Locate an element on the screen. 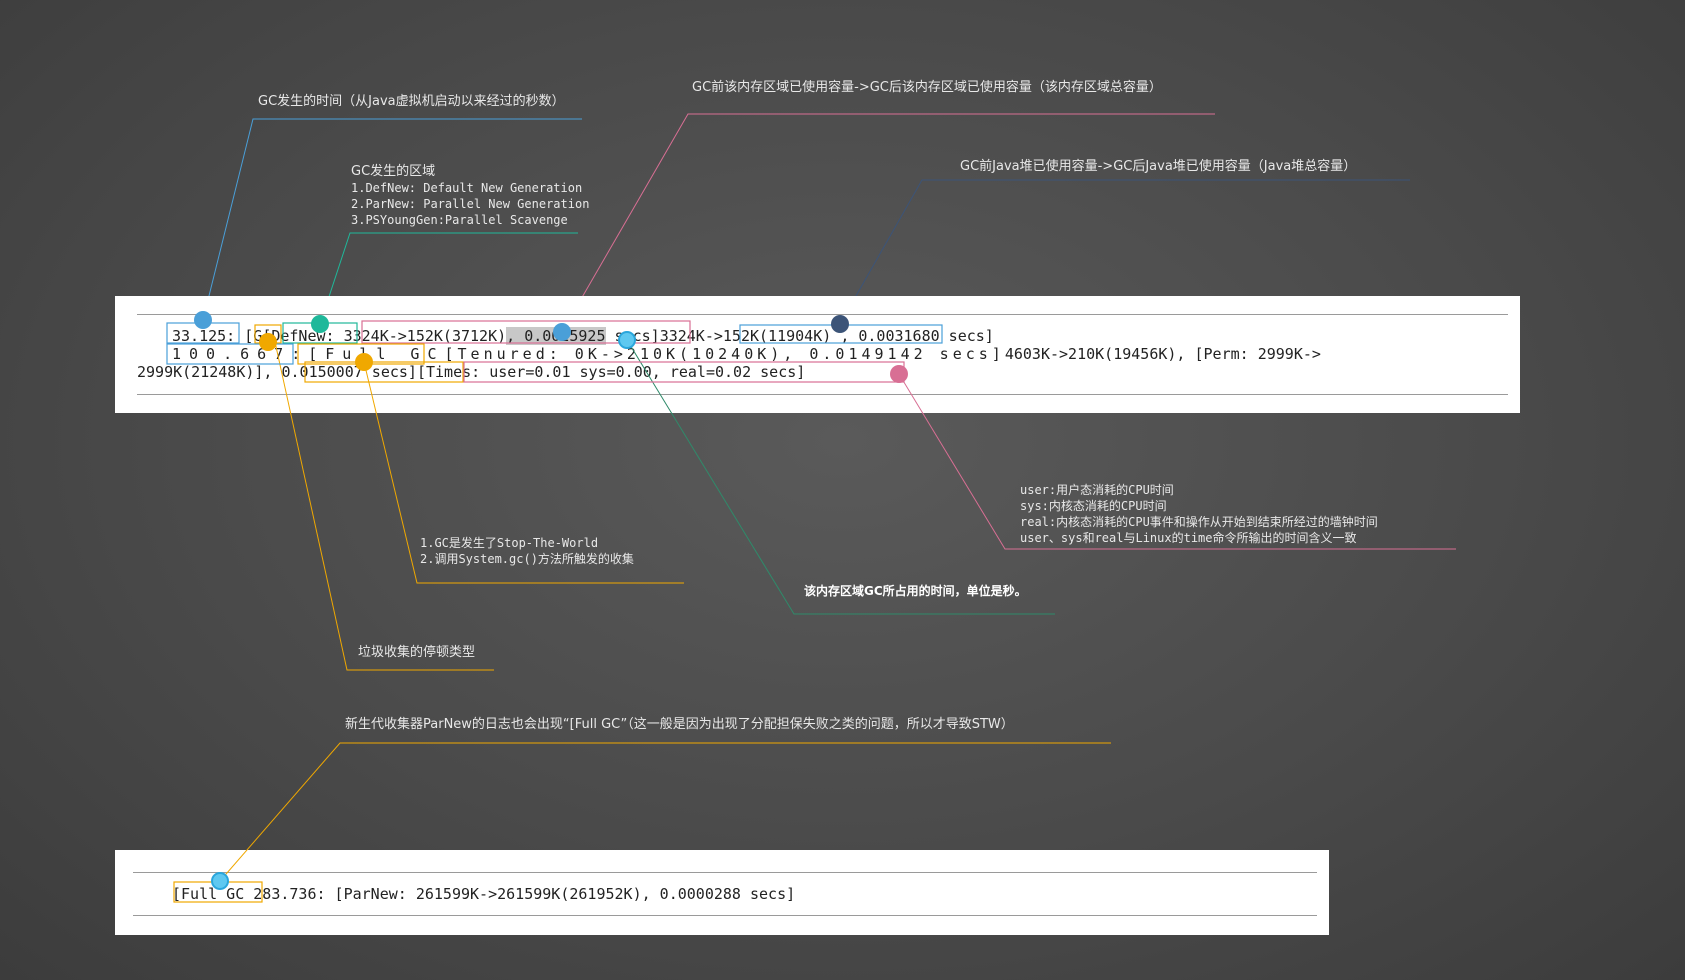 The height and width of the screenshot is (980, 1685). young-time-token: , 0.0025925 is located at coordinates (556, 336).